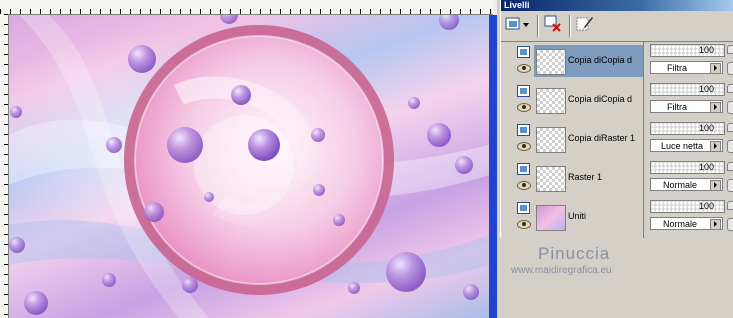 The height and width of the screenshot is (318, 733). I want to click on layer-name: Copia diRaster 1, so click(602, 138).